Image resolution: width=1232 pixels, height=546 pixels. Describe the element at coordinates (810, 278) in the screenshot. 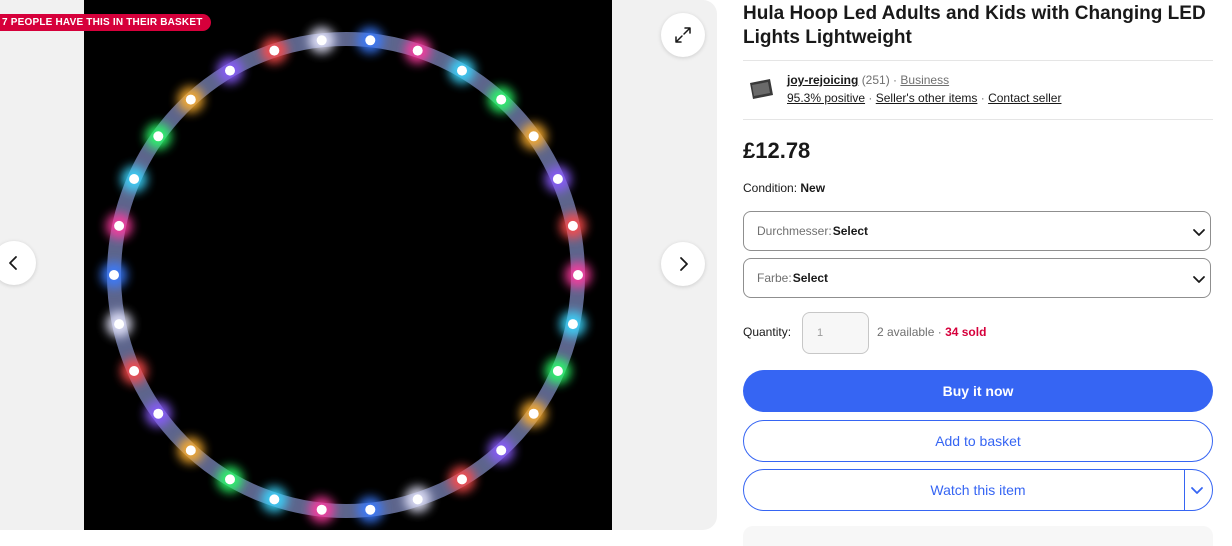

I see `color-select-value: Select` at that location.